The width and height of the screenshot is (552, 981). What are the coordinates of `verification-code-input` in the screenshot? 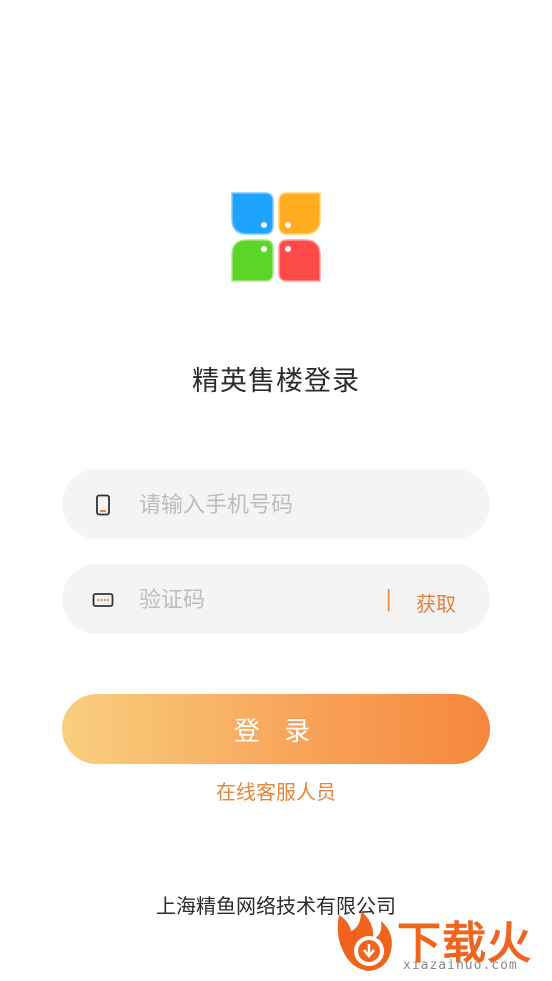 It's located at (249, 600).